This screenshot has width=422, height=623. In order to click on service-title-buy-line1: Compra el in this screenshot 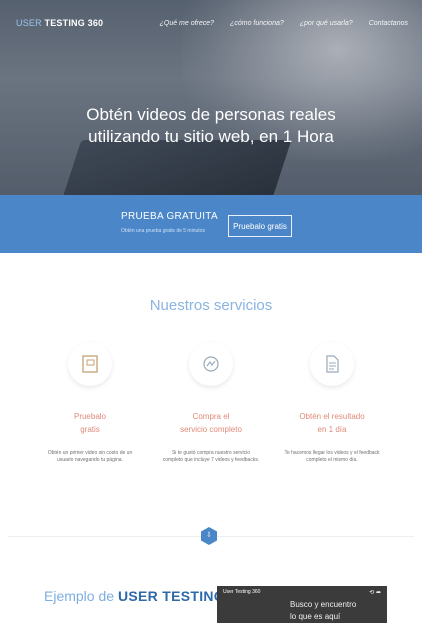, I will do `click(211, 416)`.